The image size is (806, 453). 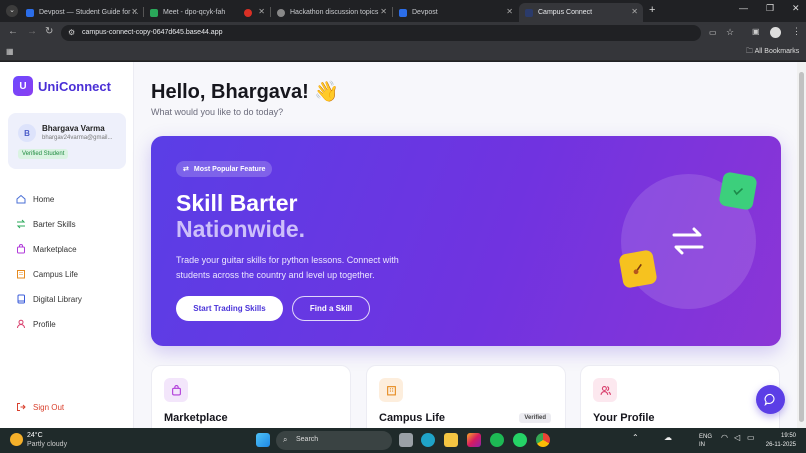 What do you see at coordinates (520, 440) in the screenshot?
I see `whatsapp-icon` at bounding box center [520, 440].